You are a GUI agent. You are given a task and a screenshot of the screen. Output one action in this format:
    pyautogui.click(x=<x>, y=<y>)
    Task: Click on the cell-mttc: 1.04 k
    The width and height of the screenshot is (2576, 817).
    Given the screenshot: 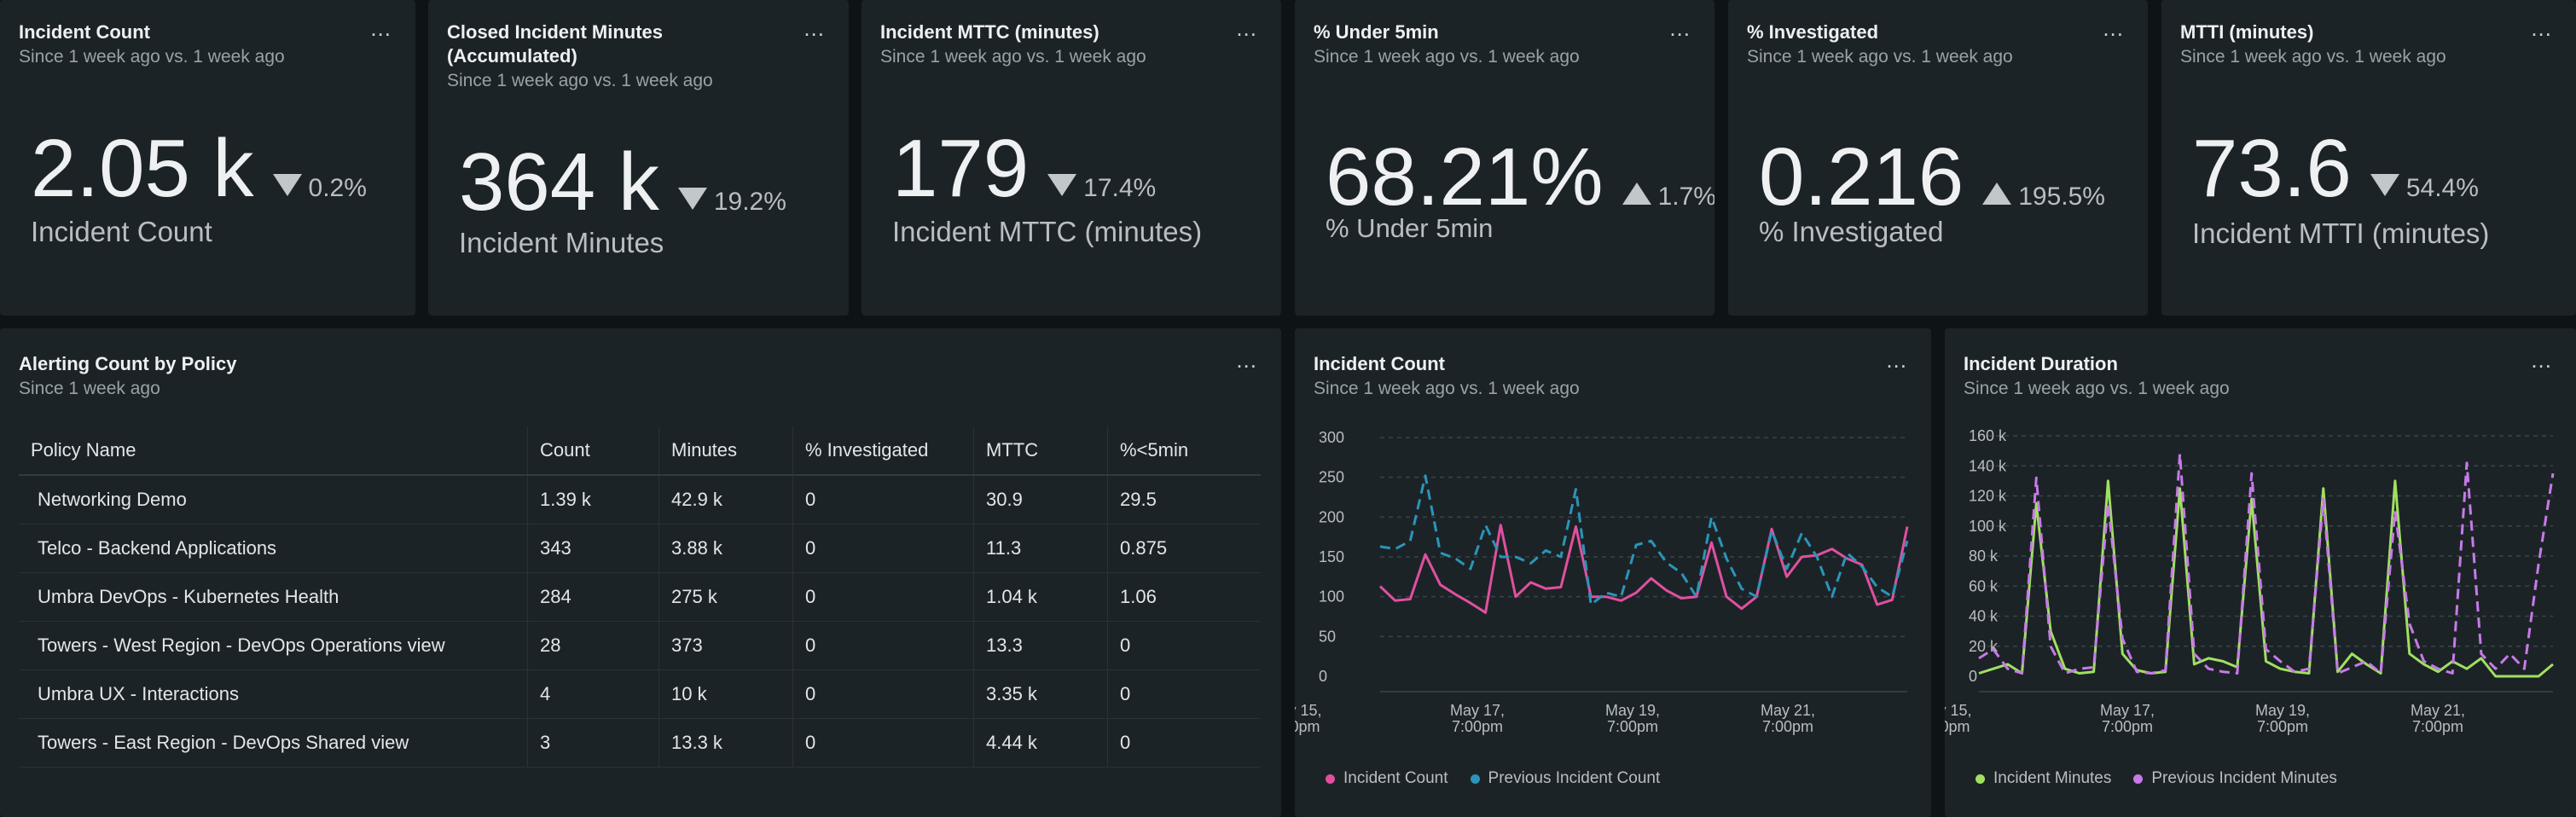 What is the action you would take?
    pyautogui.click(x=1040, y=597)
    